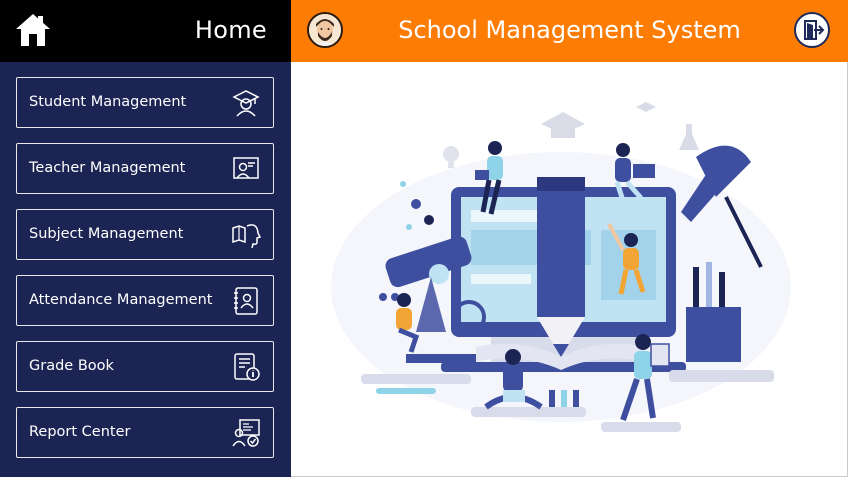 The width and height of the screenshot is (848, 480). I want to click on sidebar-item-label: Grade Book, so click(71, 366).